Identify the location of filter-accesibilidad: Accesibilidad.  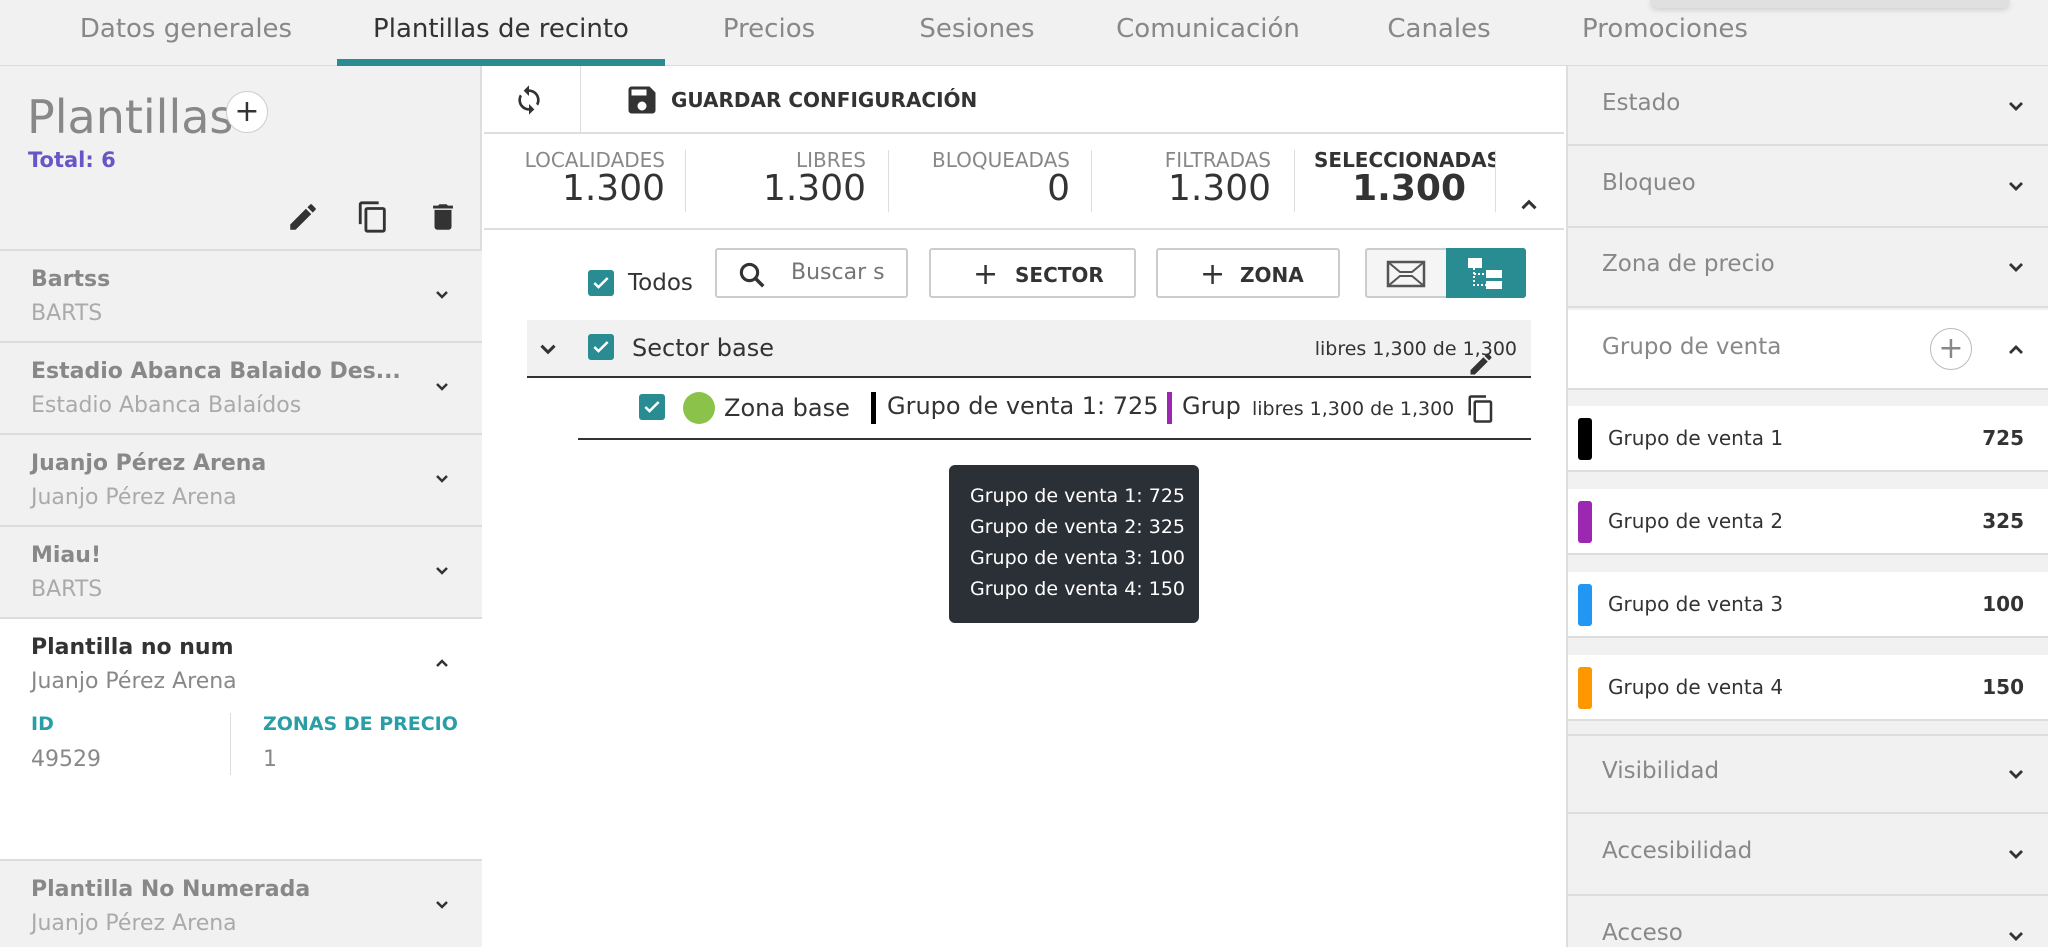
(1808, 856).